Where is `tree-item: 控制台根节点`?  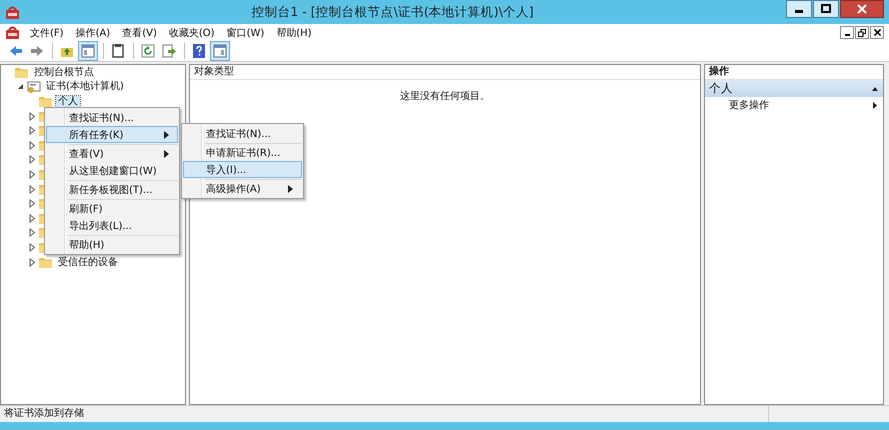
tree-item: 控制台根节点 is located at coordinates (64, 72).